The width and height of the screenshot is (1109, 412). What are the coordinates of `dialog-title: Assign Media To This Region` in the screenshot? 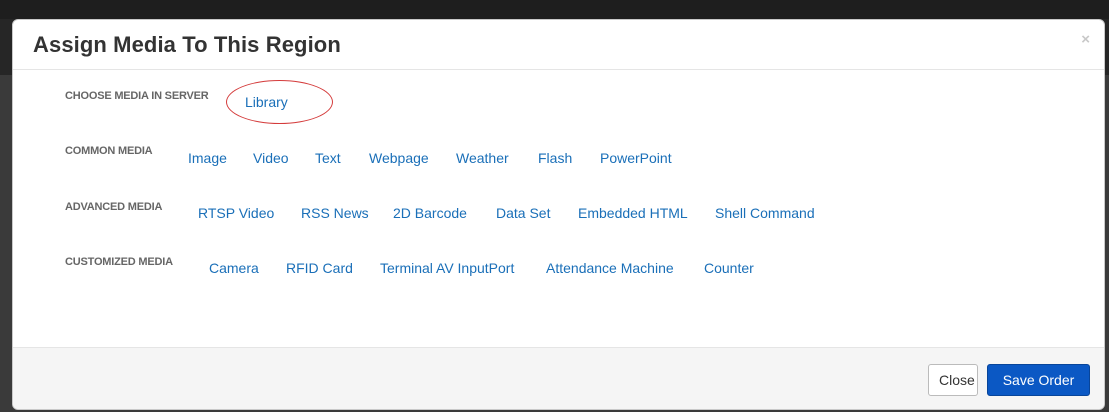 It's located at (187, 44).